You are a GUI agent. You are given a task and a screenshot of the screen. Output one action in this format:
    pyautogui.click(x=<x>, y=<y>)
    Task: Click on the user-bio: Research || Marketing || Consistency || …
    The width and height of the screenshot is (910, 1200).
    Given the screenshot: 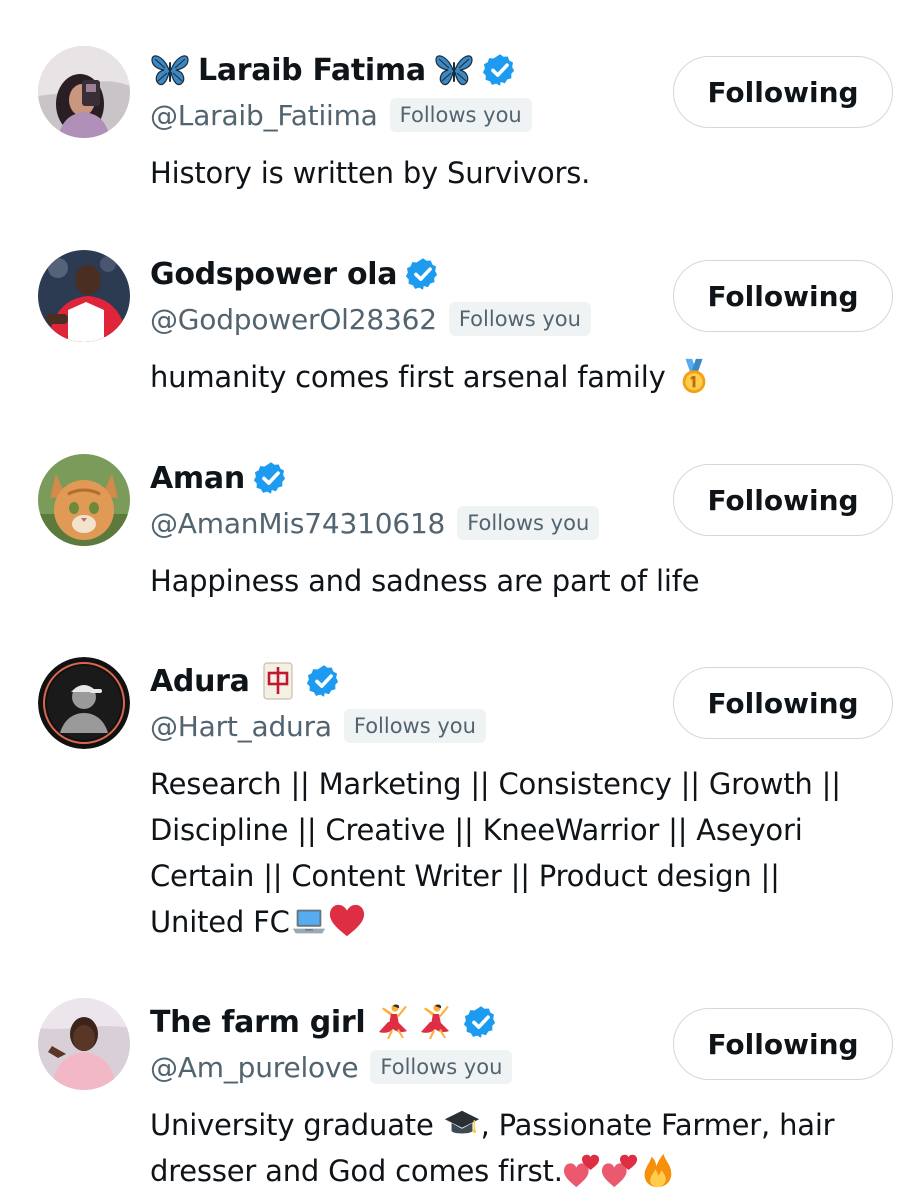 What is the action you would take?
    pyautogui.click(x=522, y=853)
    